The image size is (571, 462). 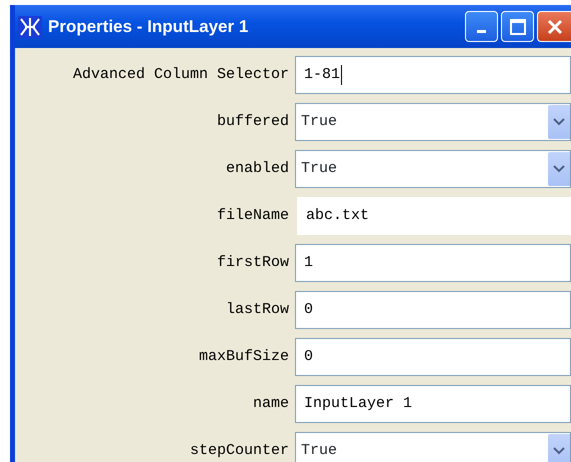 I want to click on property-label: firstRow, so click(x=253, y=262).